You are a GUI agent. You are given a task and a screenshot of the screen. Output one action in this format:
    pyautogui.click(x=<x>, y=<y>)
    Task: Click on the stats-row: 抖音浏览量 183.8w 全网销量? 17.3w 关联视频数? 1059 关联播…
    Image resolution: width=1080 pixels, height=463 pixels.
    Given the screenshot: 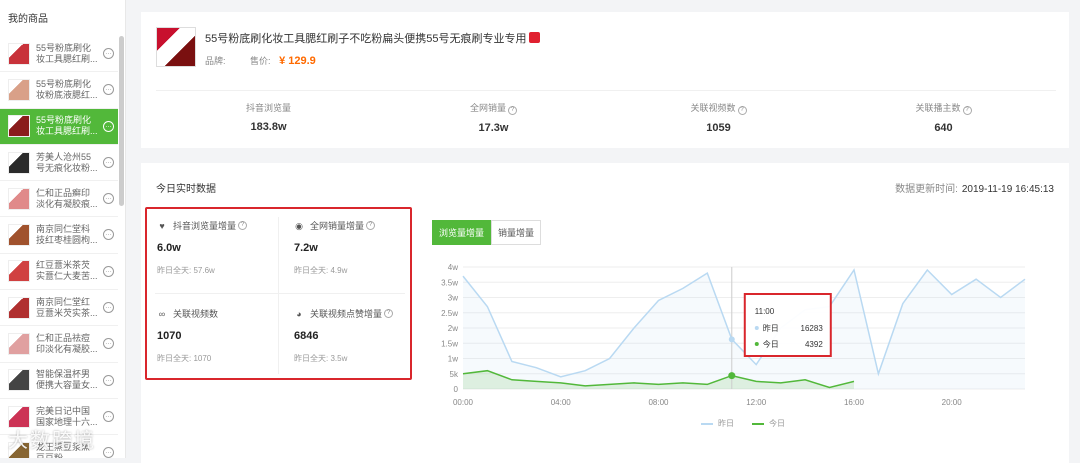 What is the action you would take?
    pyautogui.click(x=606, y=115)
    